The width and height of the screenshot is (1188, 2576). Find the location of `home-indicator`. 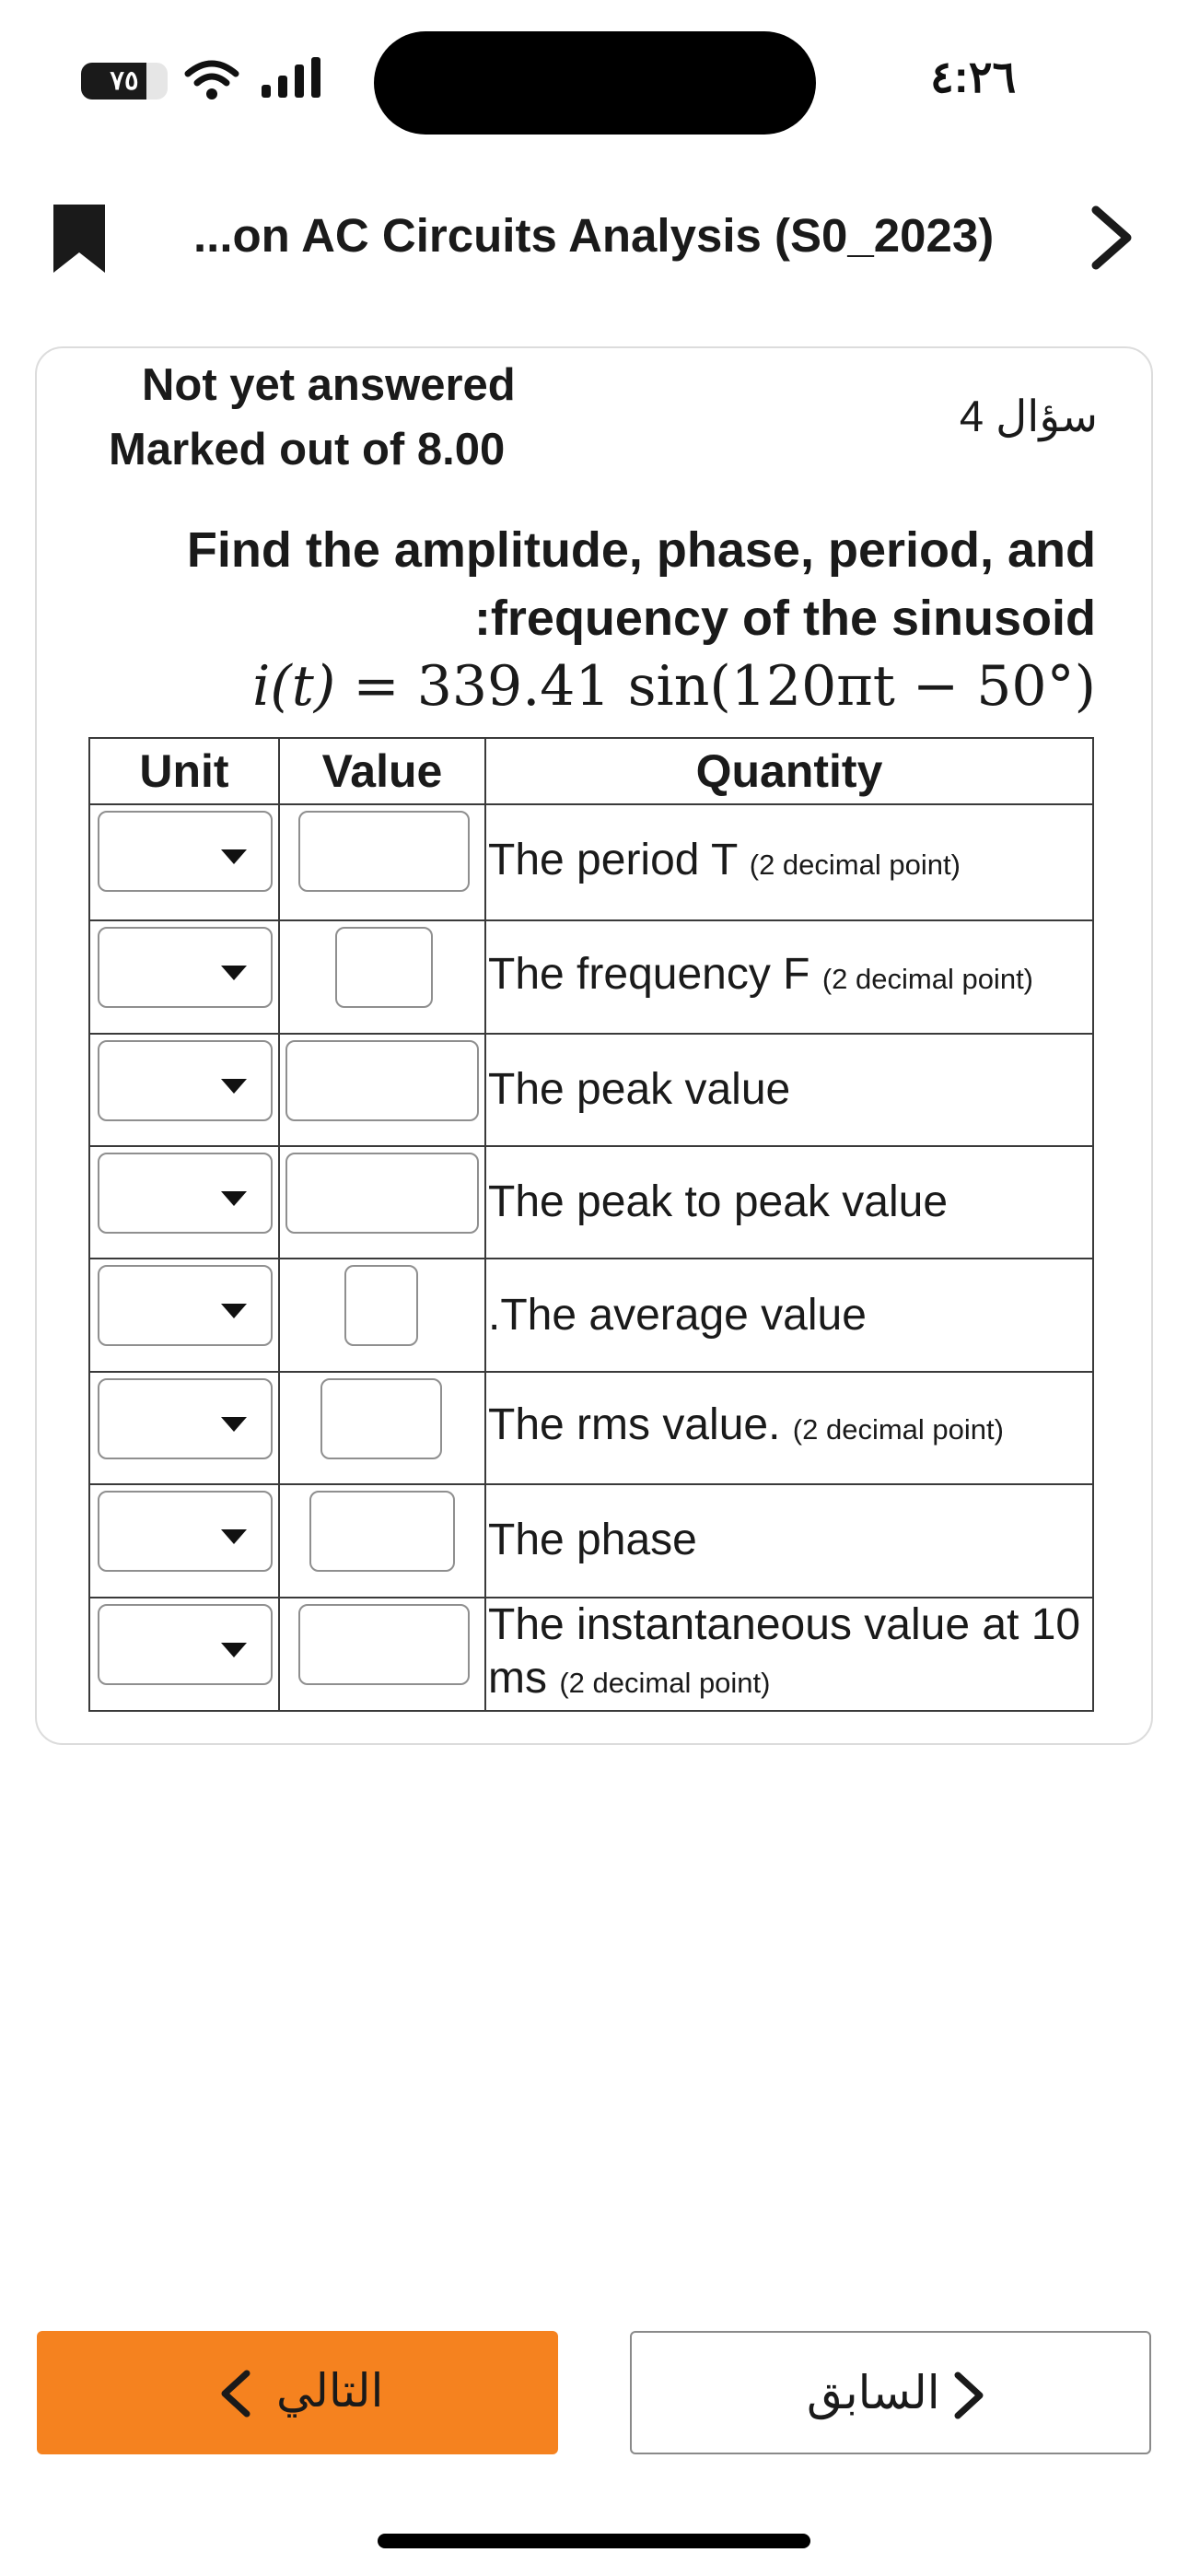

home-indicator is located at coordinates (594, 2541).